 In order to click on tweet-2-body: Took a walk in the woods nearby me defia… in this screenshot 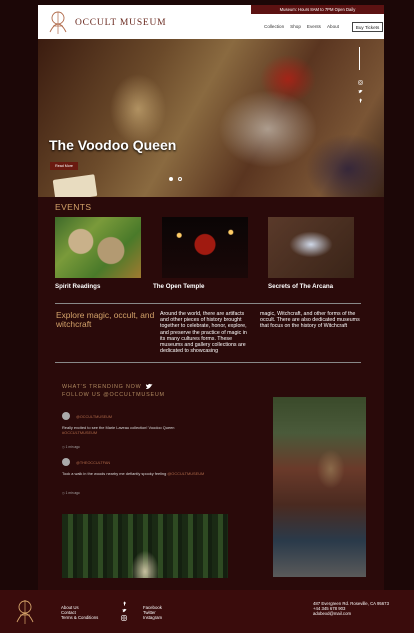, I will do `click(114, 473)`.